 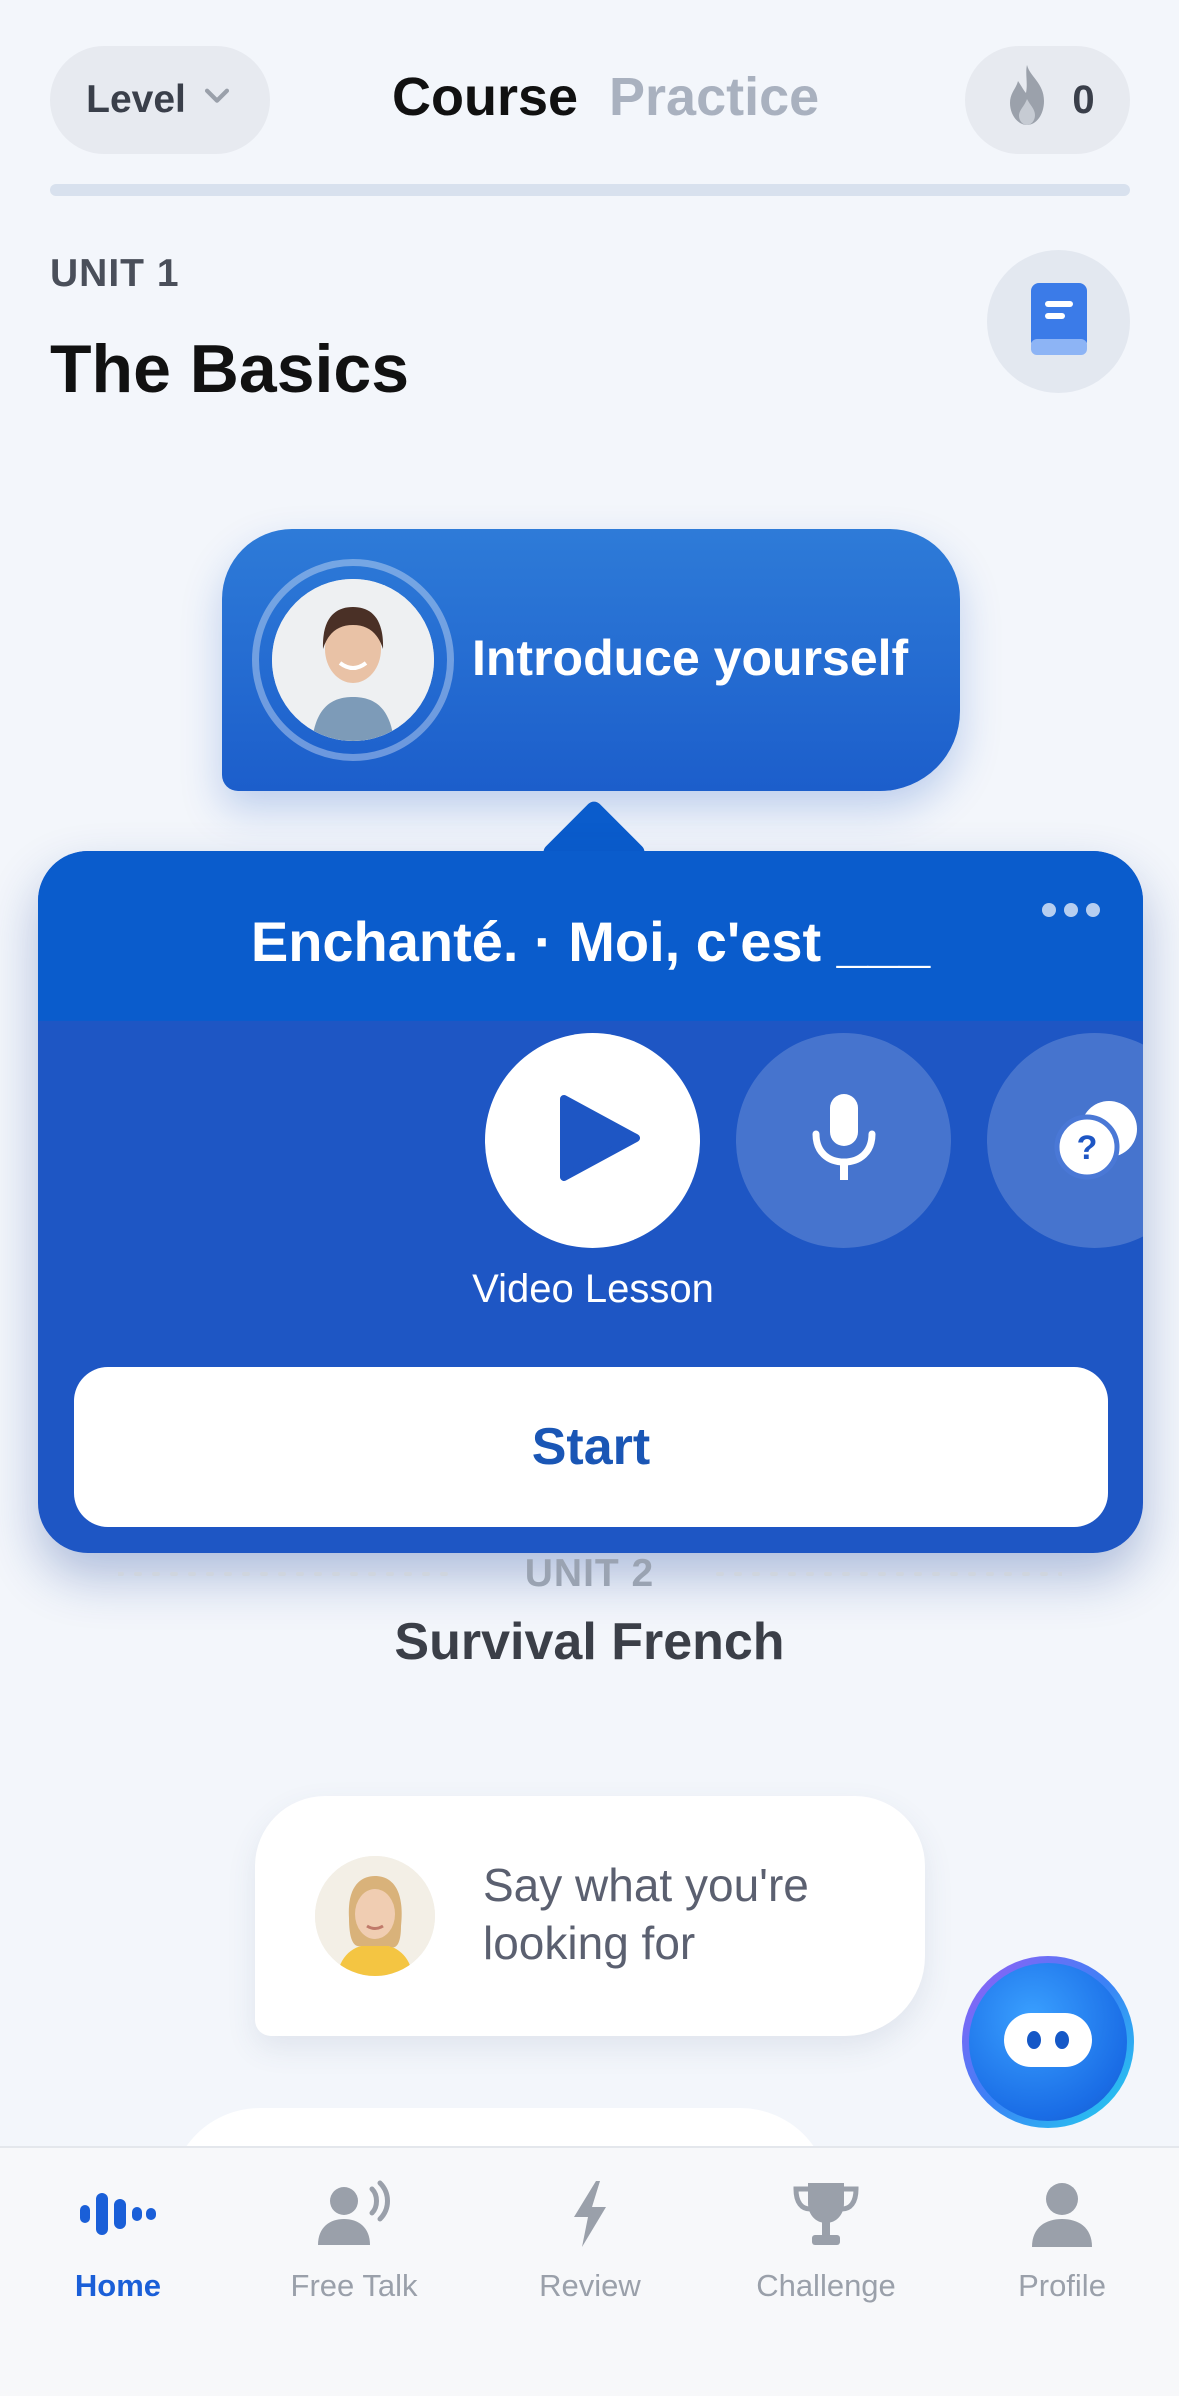 What do you see at coordinates (354, 2214) in the screenshot?
I see `speaking-person-icon` at bounding box center [354, 2214].